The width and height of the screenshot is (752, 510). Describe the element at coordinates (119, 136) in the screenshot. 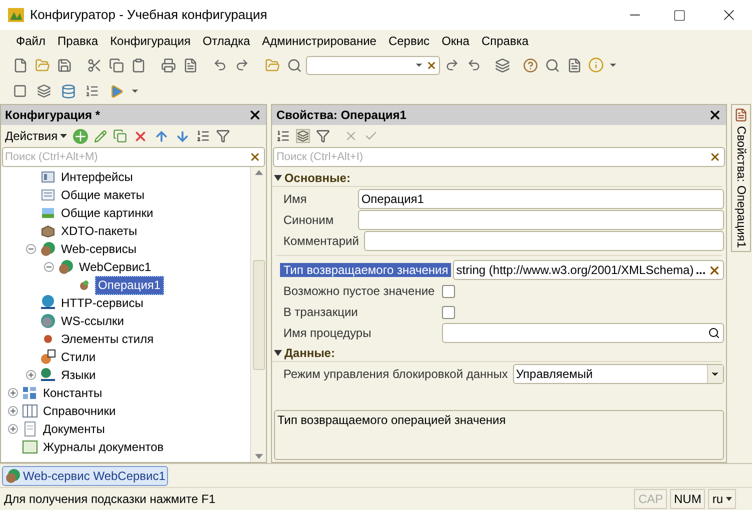

I see `copy-icon` at that location.